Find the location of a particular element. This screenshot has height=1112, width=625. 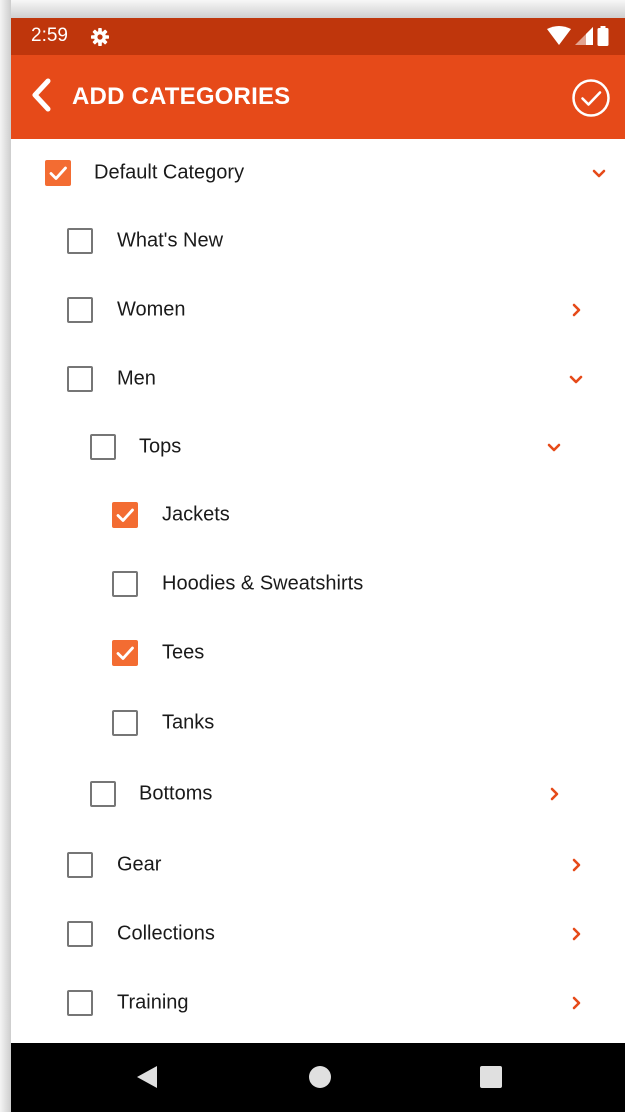

back-button is located at coordinates (41, 97).